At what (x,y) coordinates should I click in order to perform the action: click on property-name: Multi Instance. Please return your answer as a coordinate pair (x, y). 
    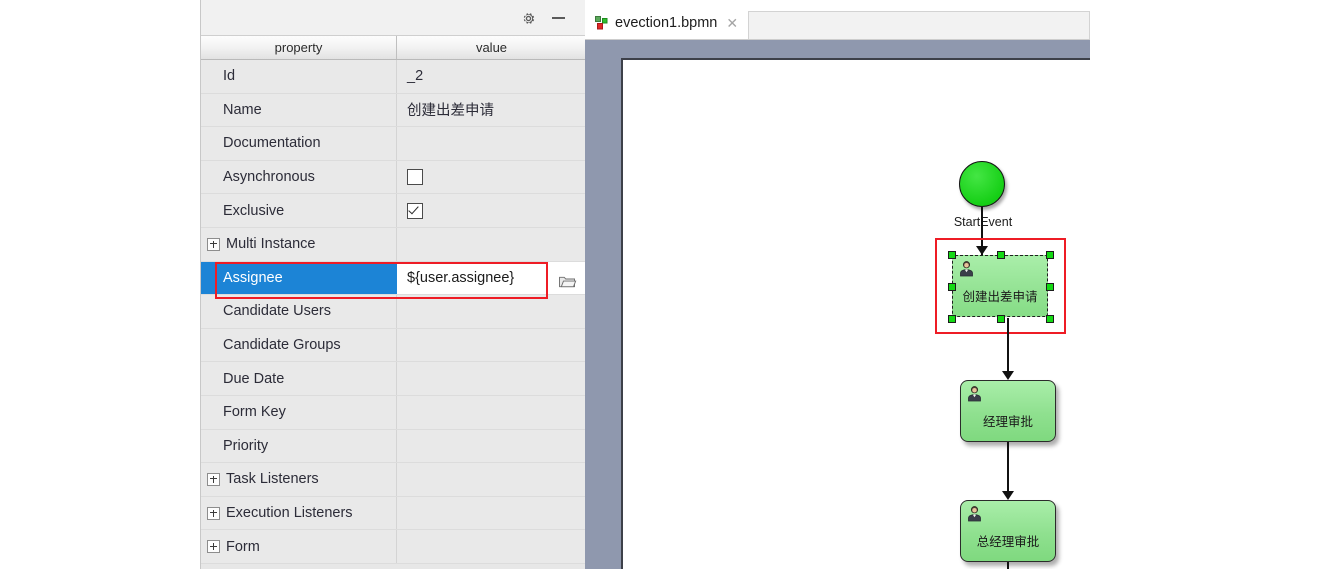
    Looking at the image, I should click on (271, 244).